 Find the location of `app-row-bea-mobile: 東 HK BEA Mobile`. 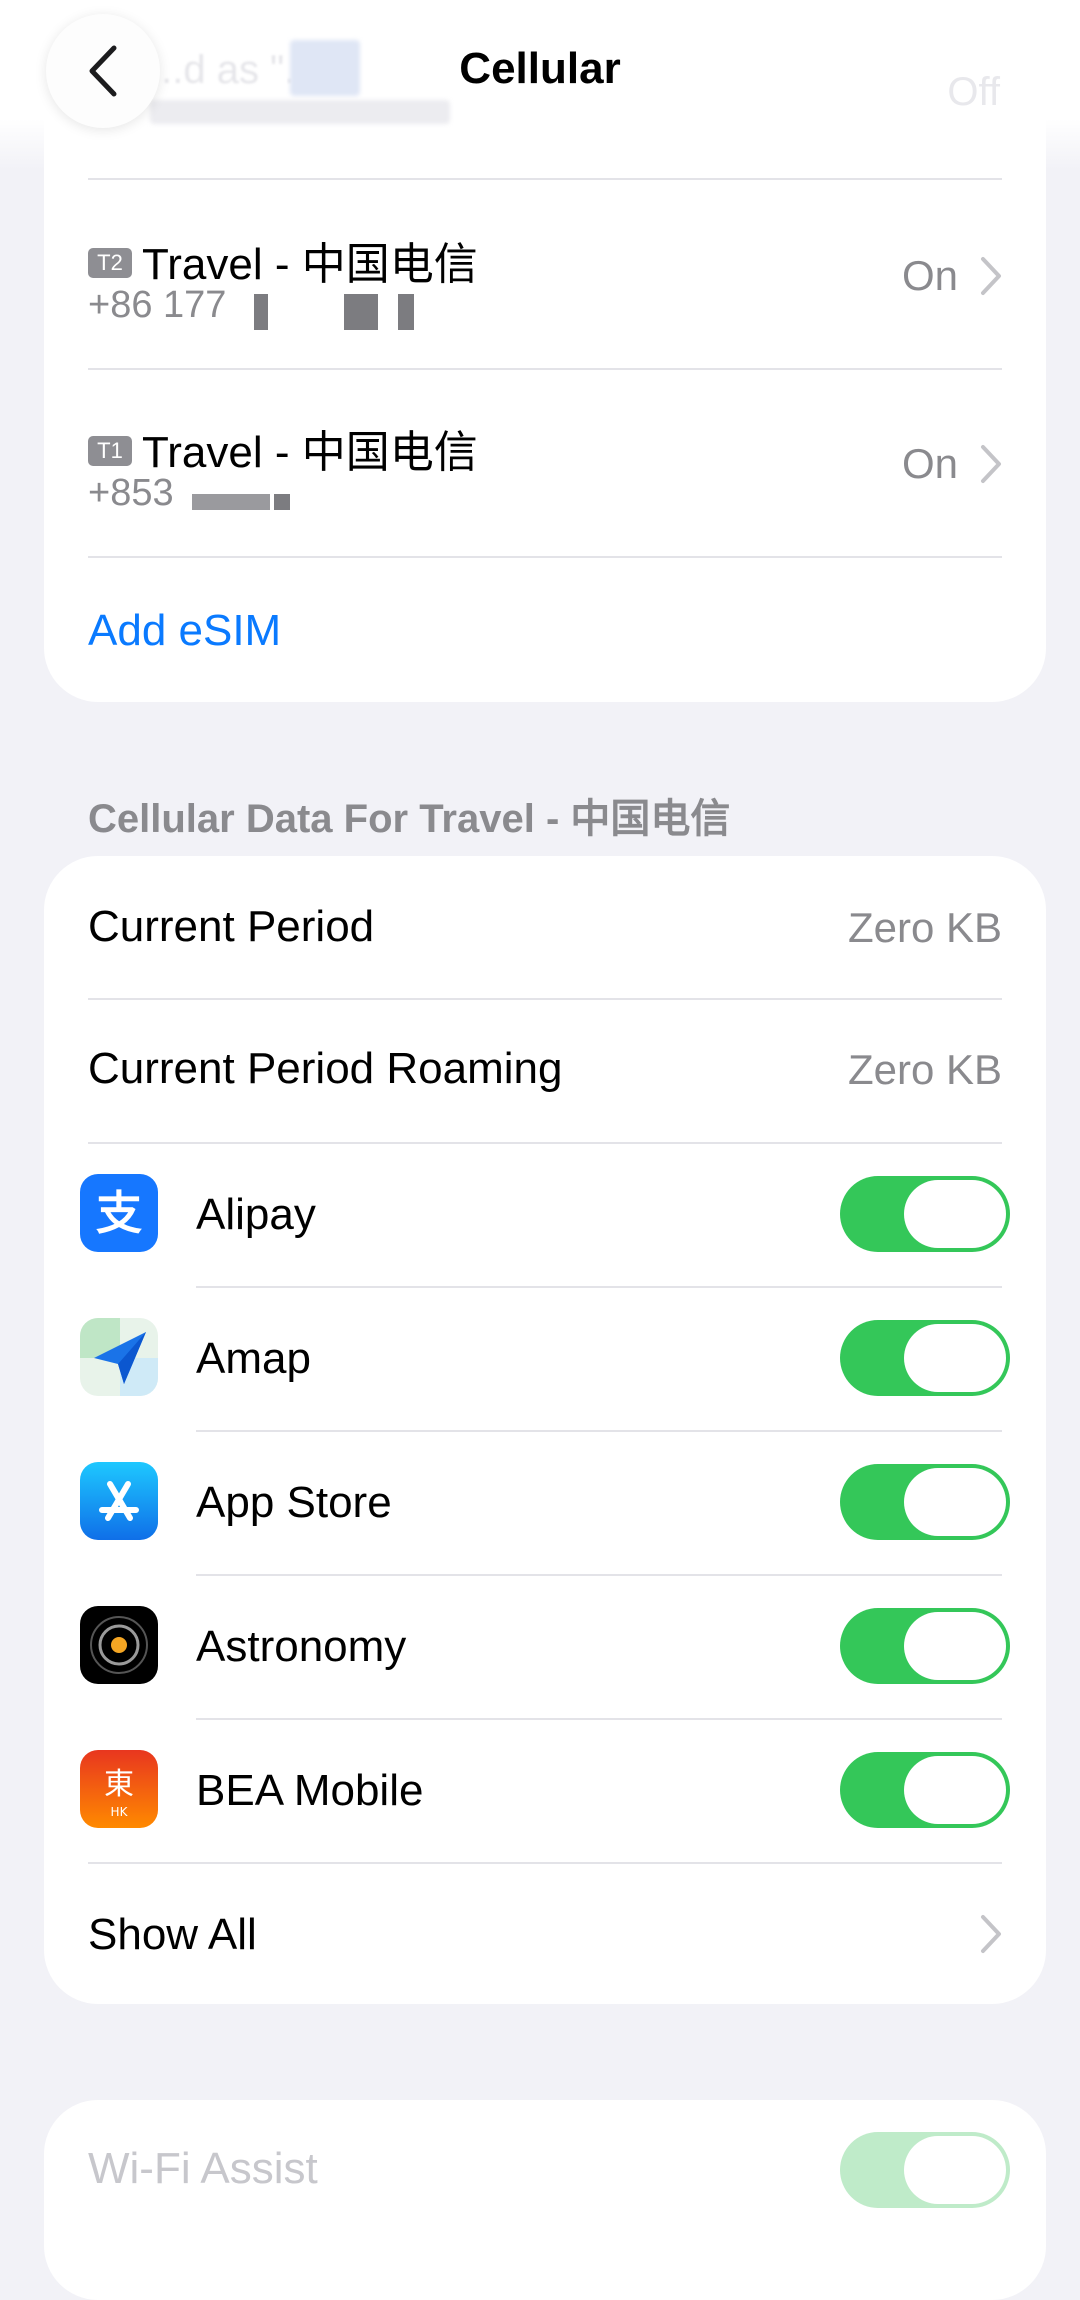

app-row-bea-mobile: 東 HK BEA Mobile is located at coordinates (545, 1791).